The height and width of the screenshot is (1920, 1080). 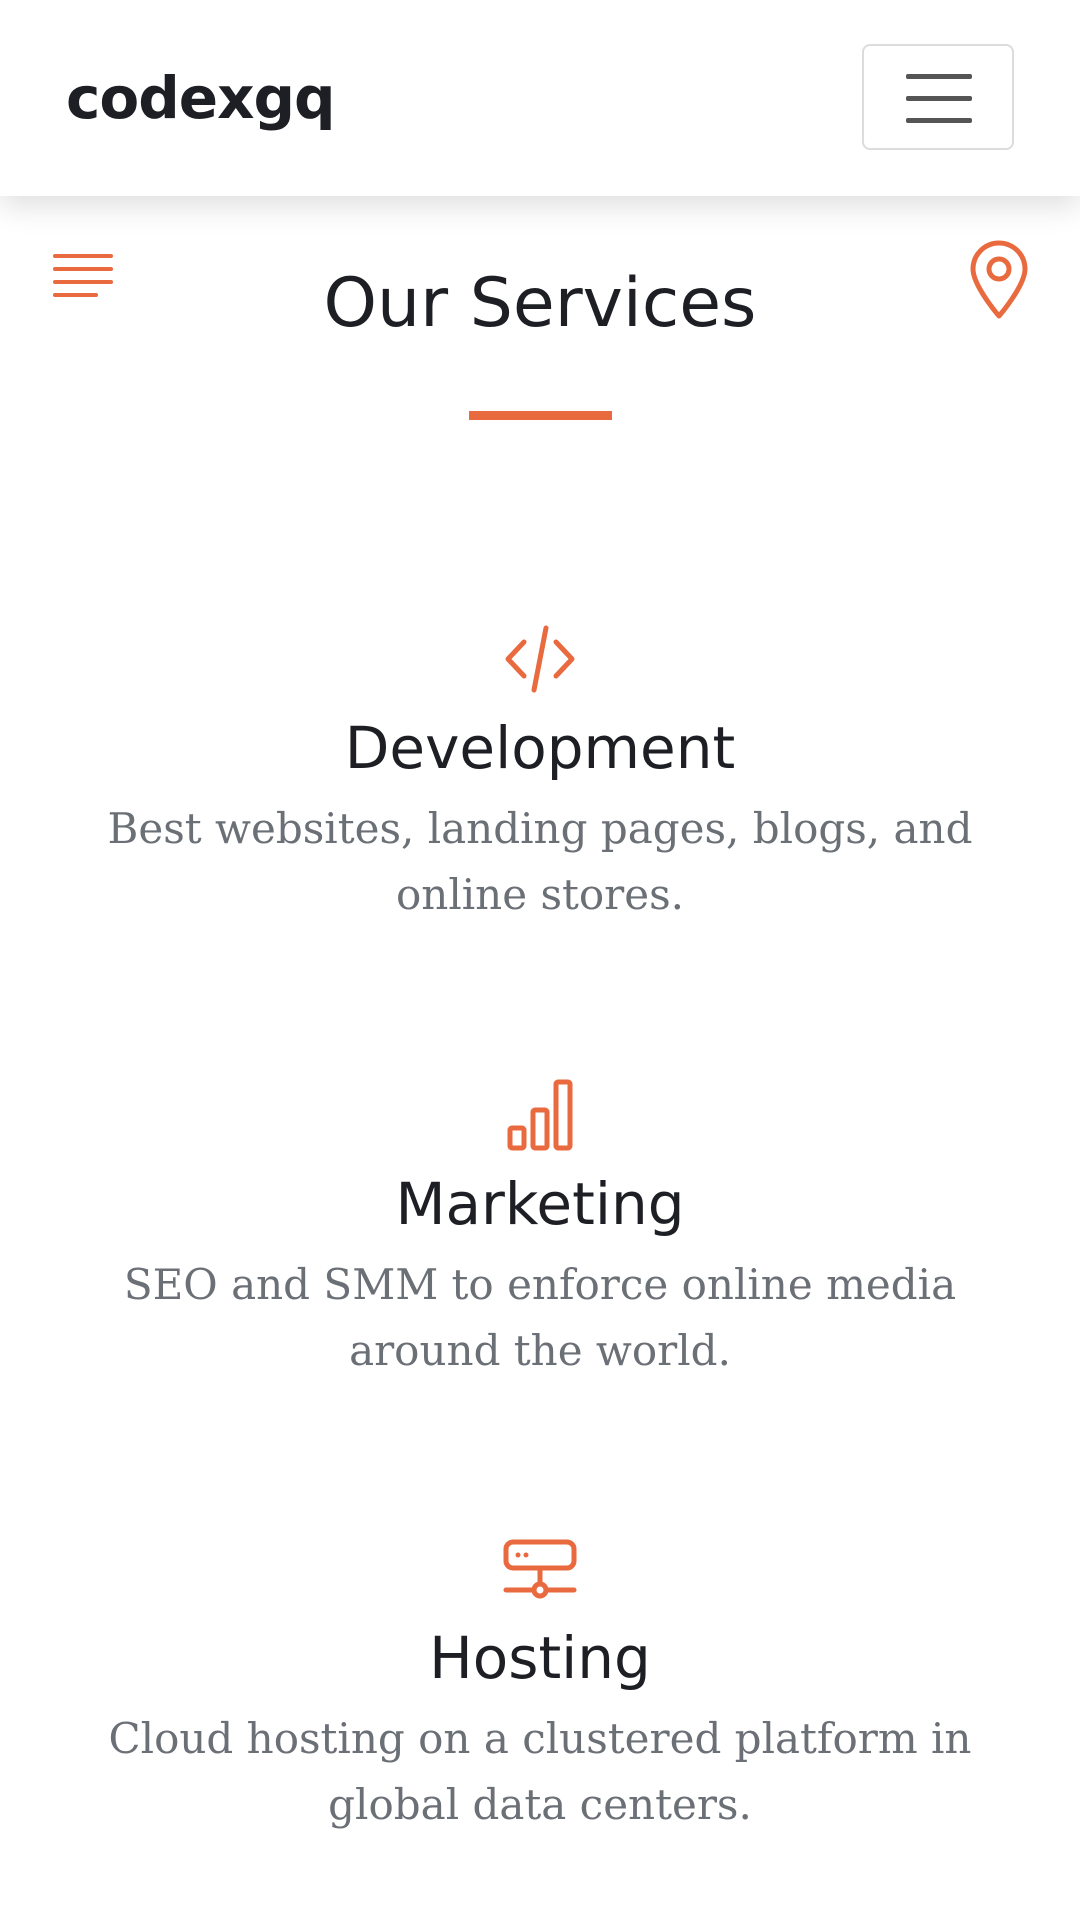 I want to click on menu-toggle-button, so click(x=938, y=97).